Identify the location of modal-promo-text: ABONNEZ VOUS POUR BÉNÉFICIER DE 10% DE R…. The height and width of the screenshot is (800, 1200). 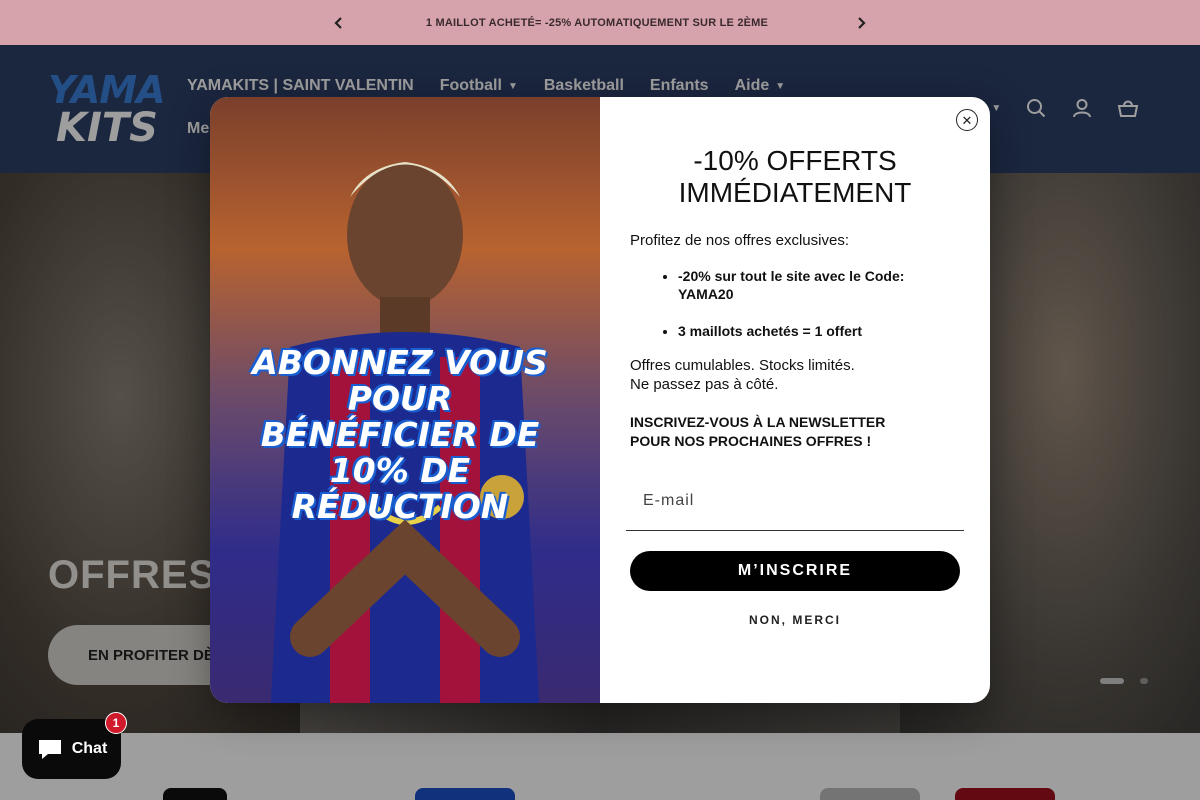
(400, 434).